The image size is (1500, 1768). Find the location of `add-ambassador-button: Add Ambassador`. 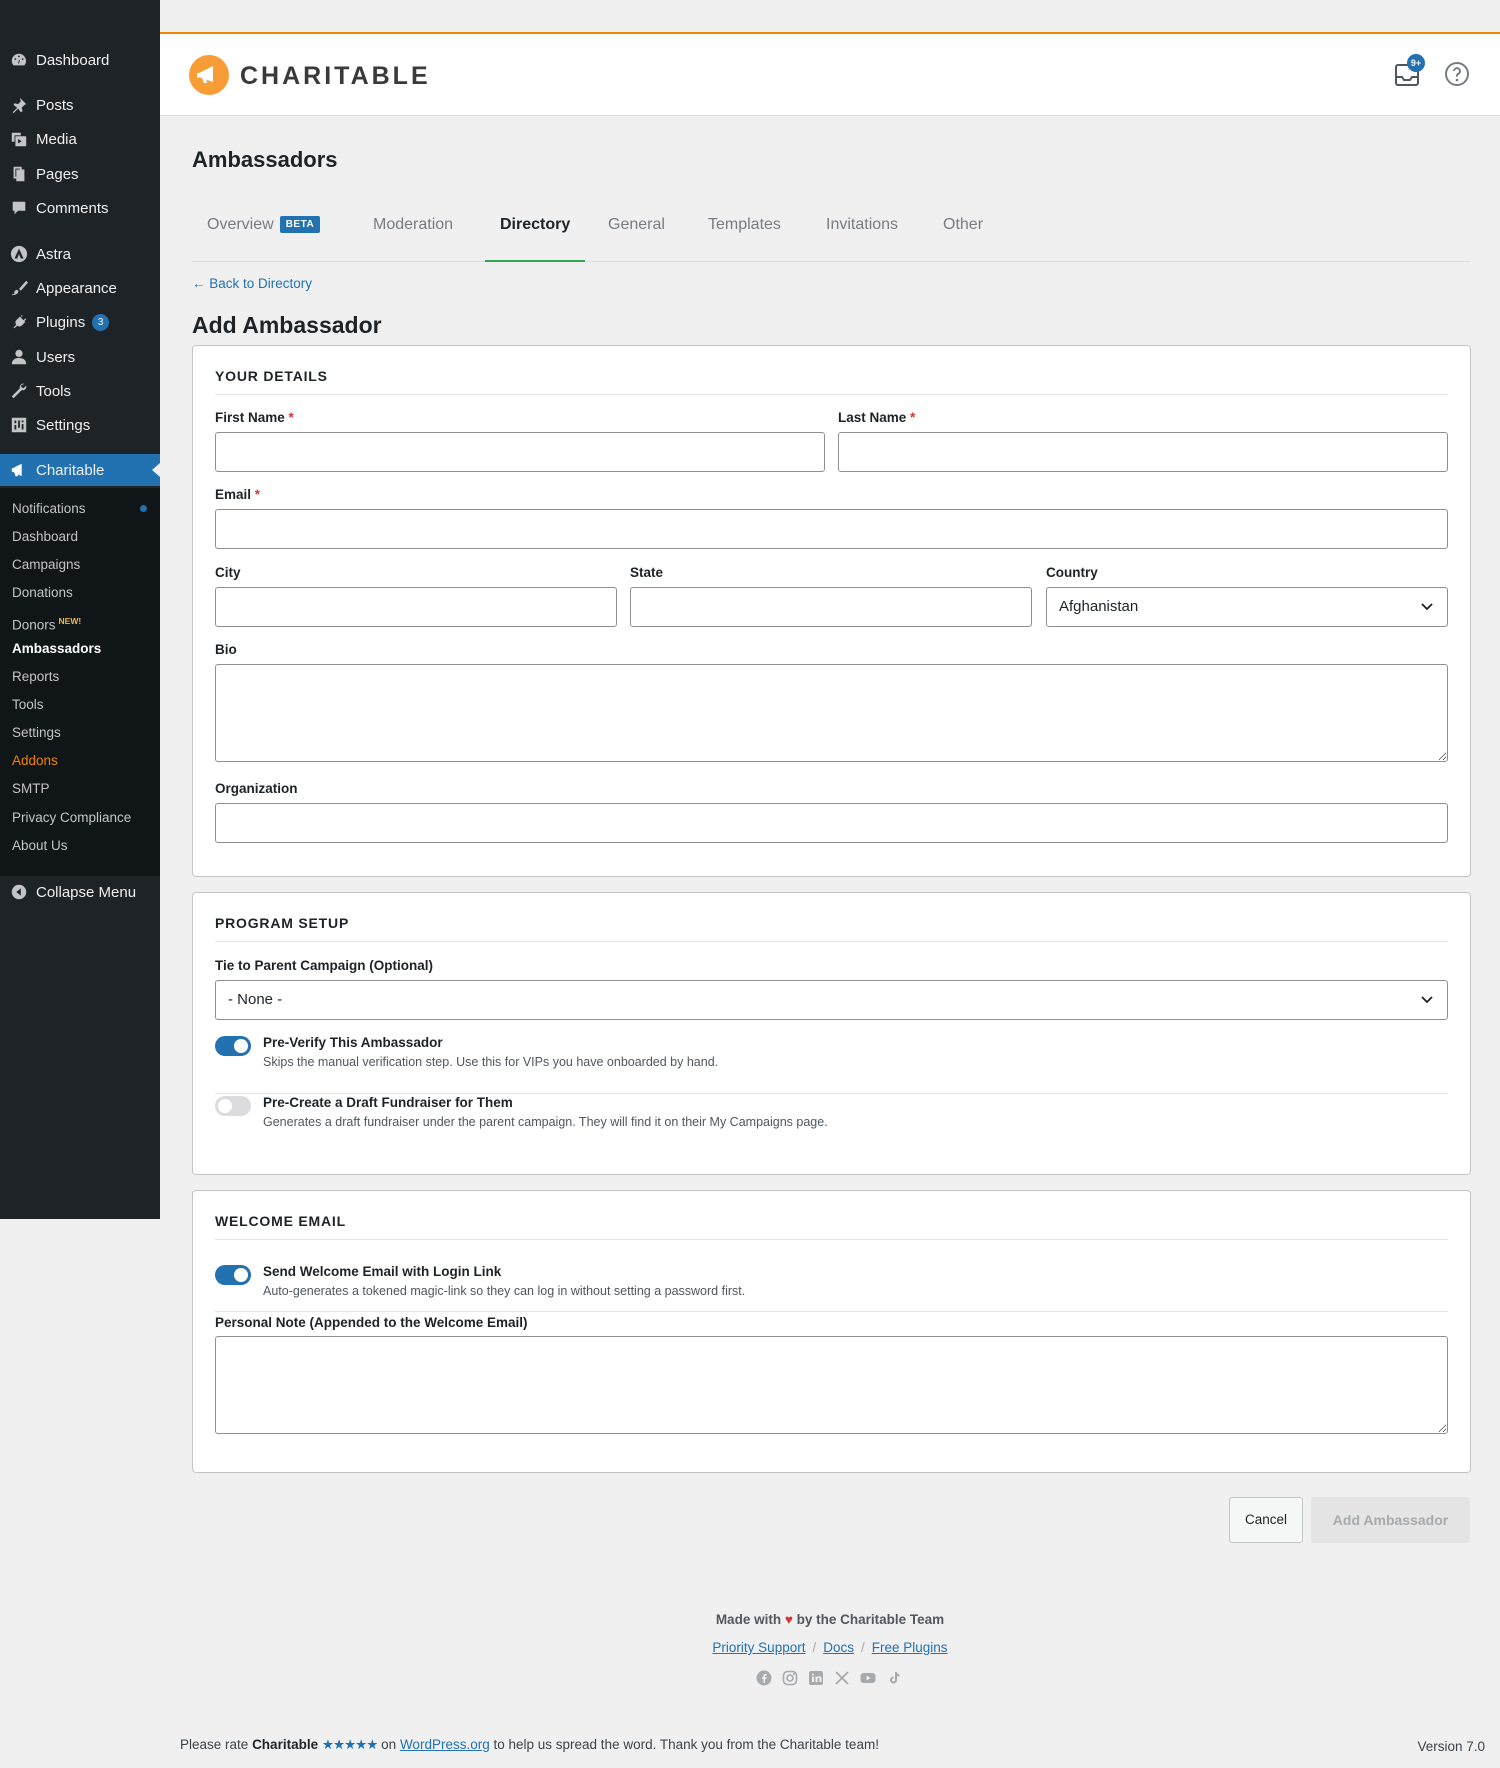

add-ambassador-button: Add Ambassador is located at coordinates (1390, 1520).